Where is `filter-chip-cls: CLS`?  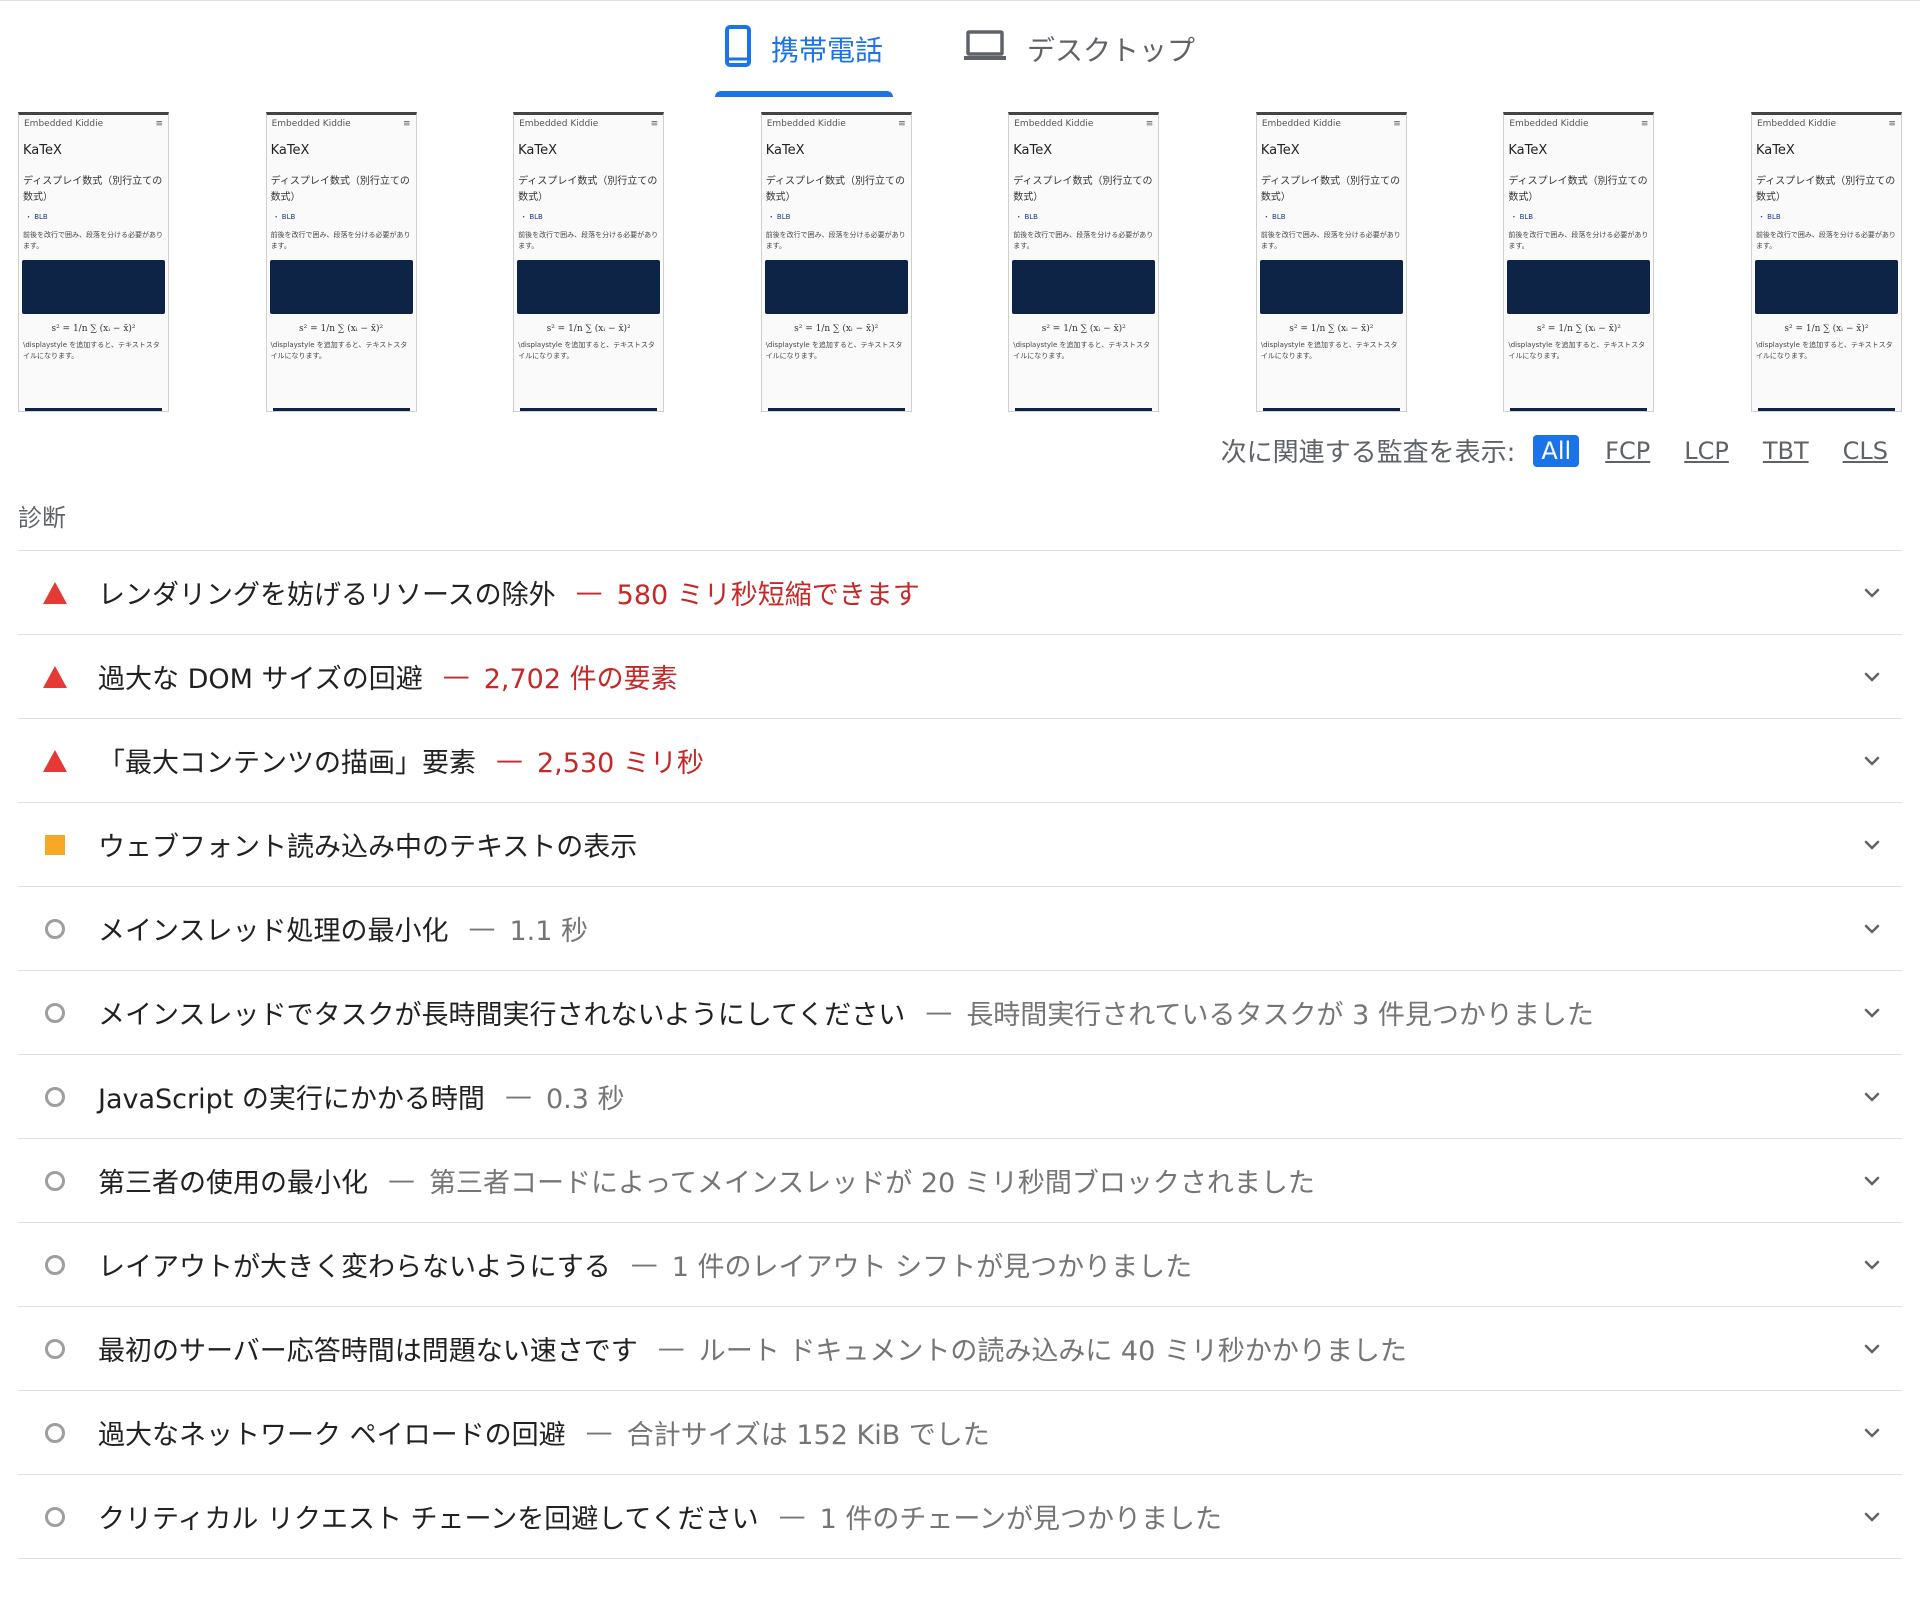 filter-chip-cls: CLS is located at coordinates (1865, 451).